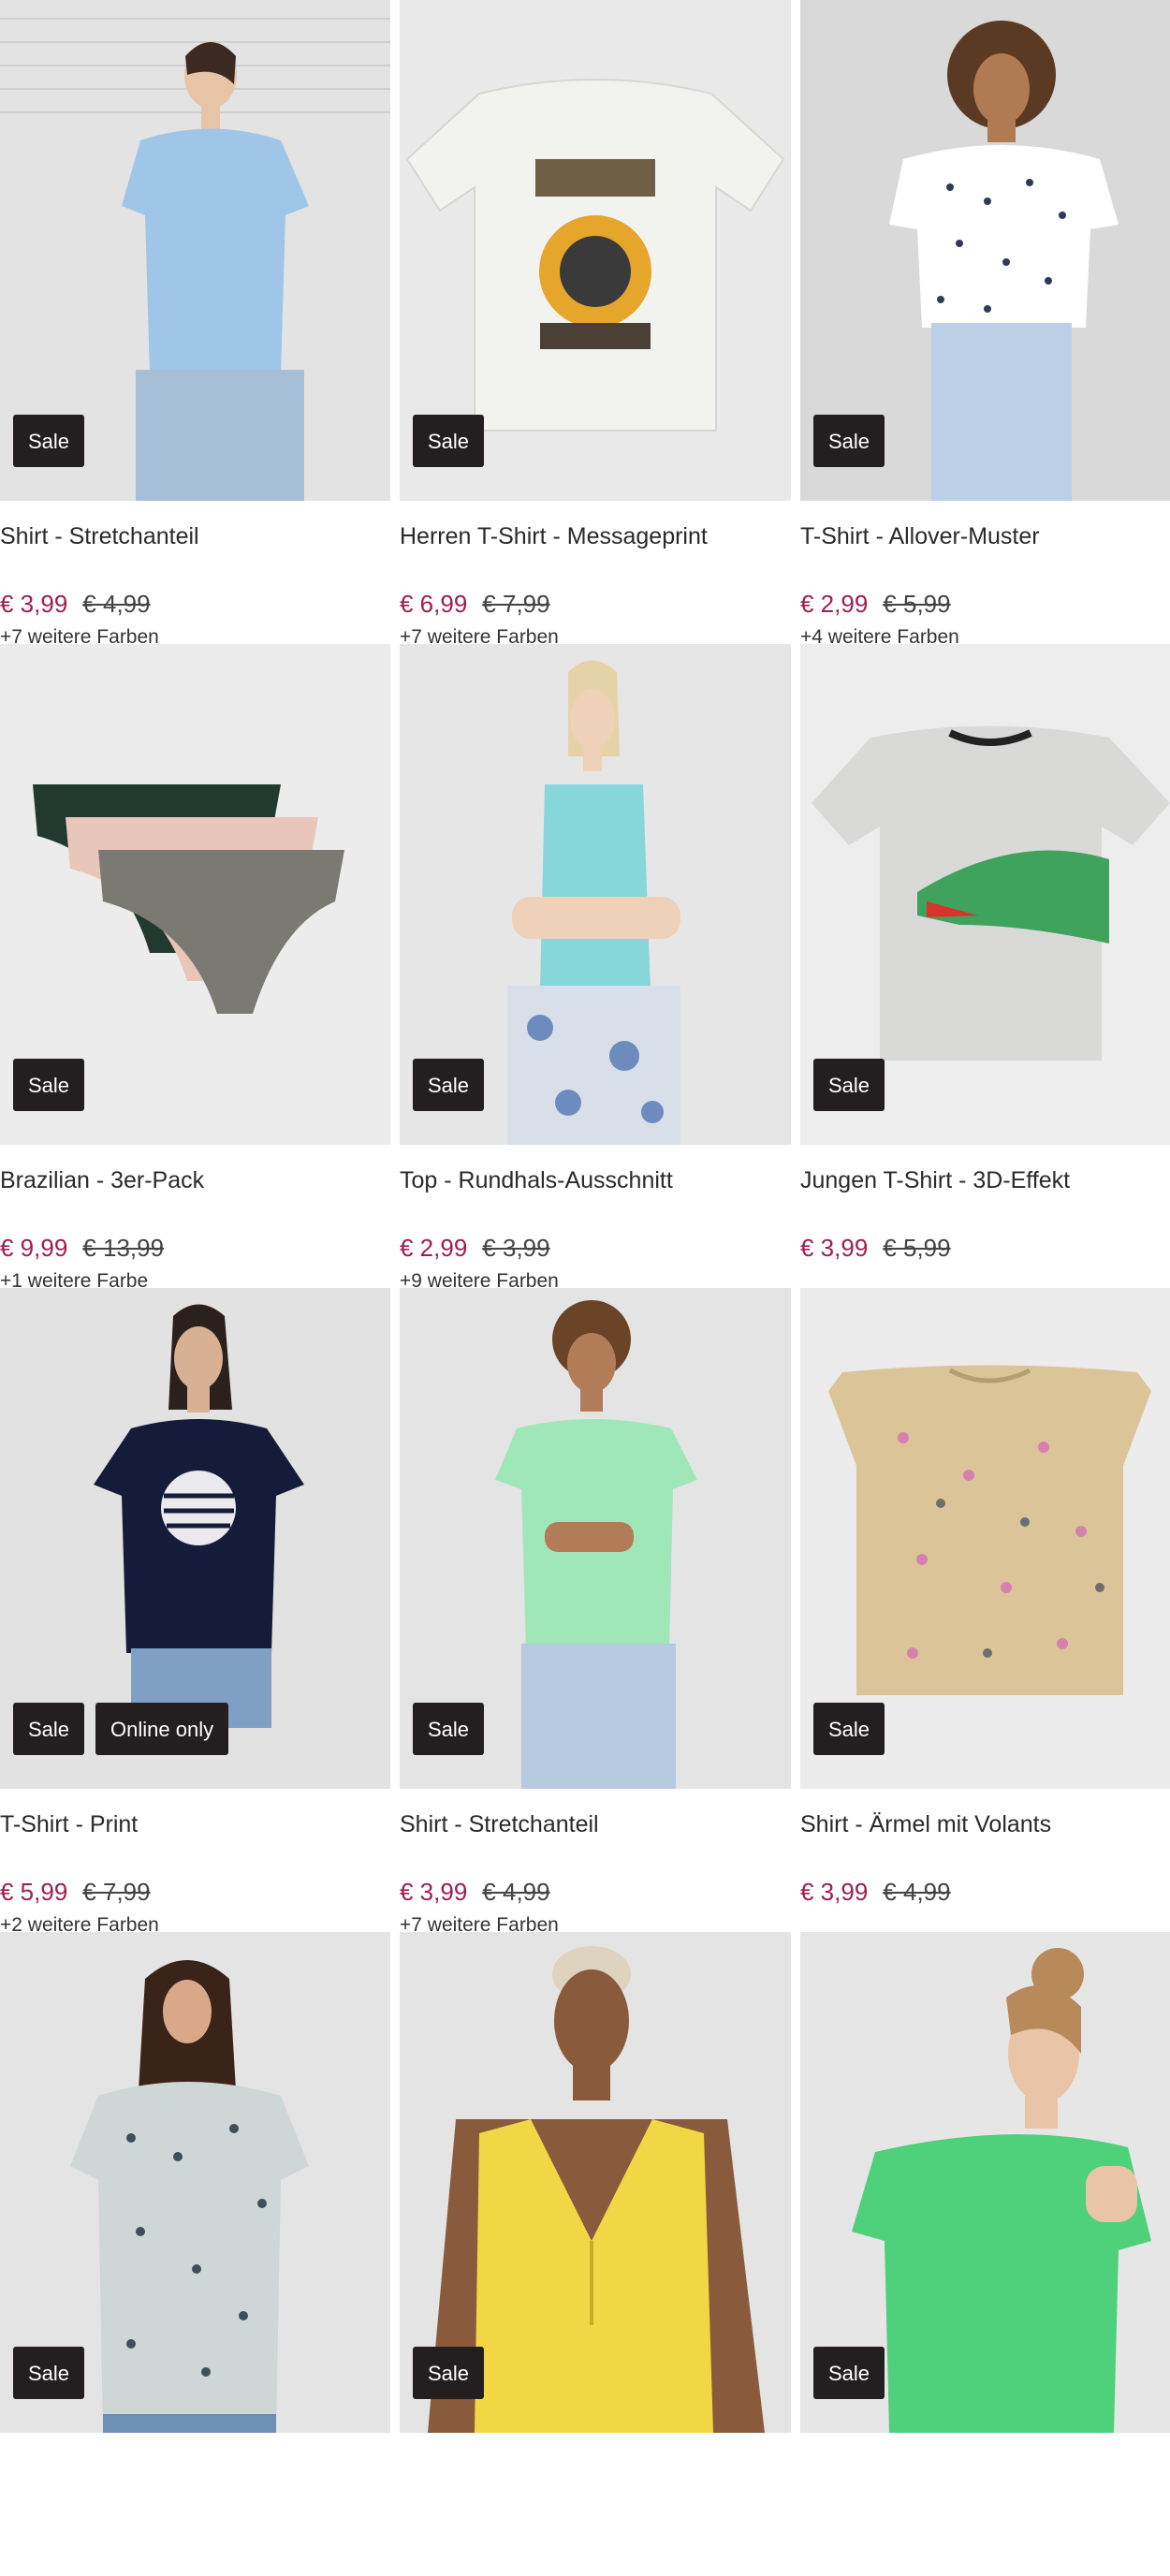  What do you see at coordinates (195, 1824) in the screenshot?
I see `product-title: T-Shirt - Print` at bounding box center [195, 1824].